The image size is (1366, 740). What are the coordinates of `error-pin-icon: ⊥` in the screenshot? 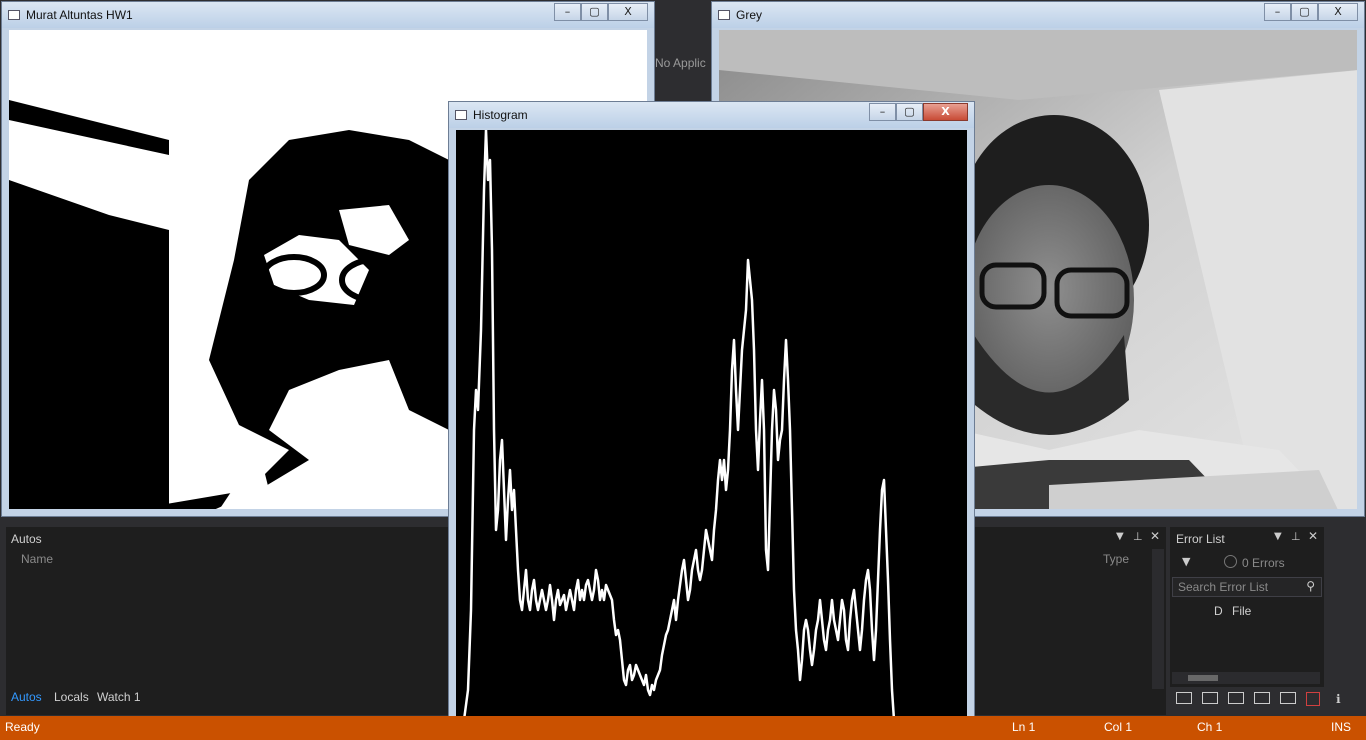 It's located at (1296, 536).